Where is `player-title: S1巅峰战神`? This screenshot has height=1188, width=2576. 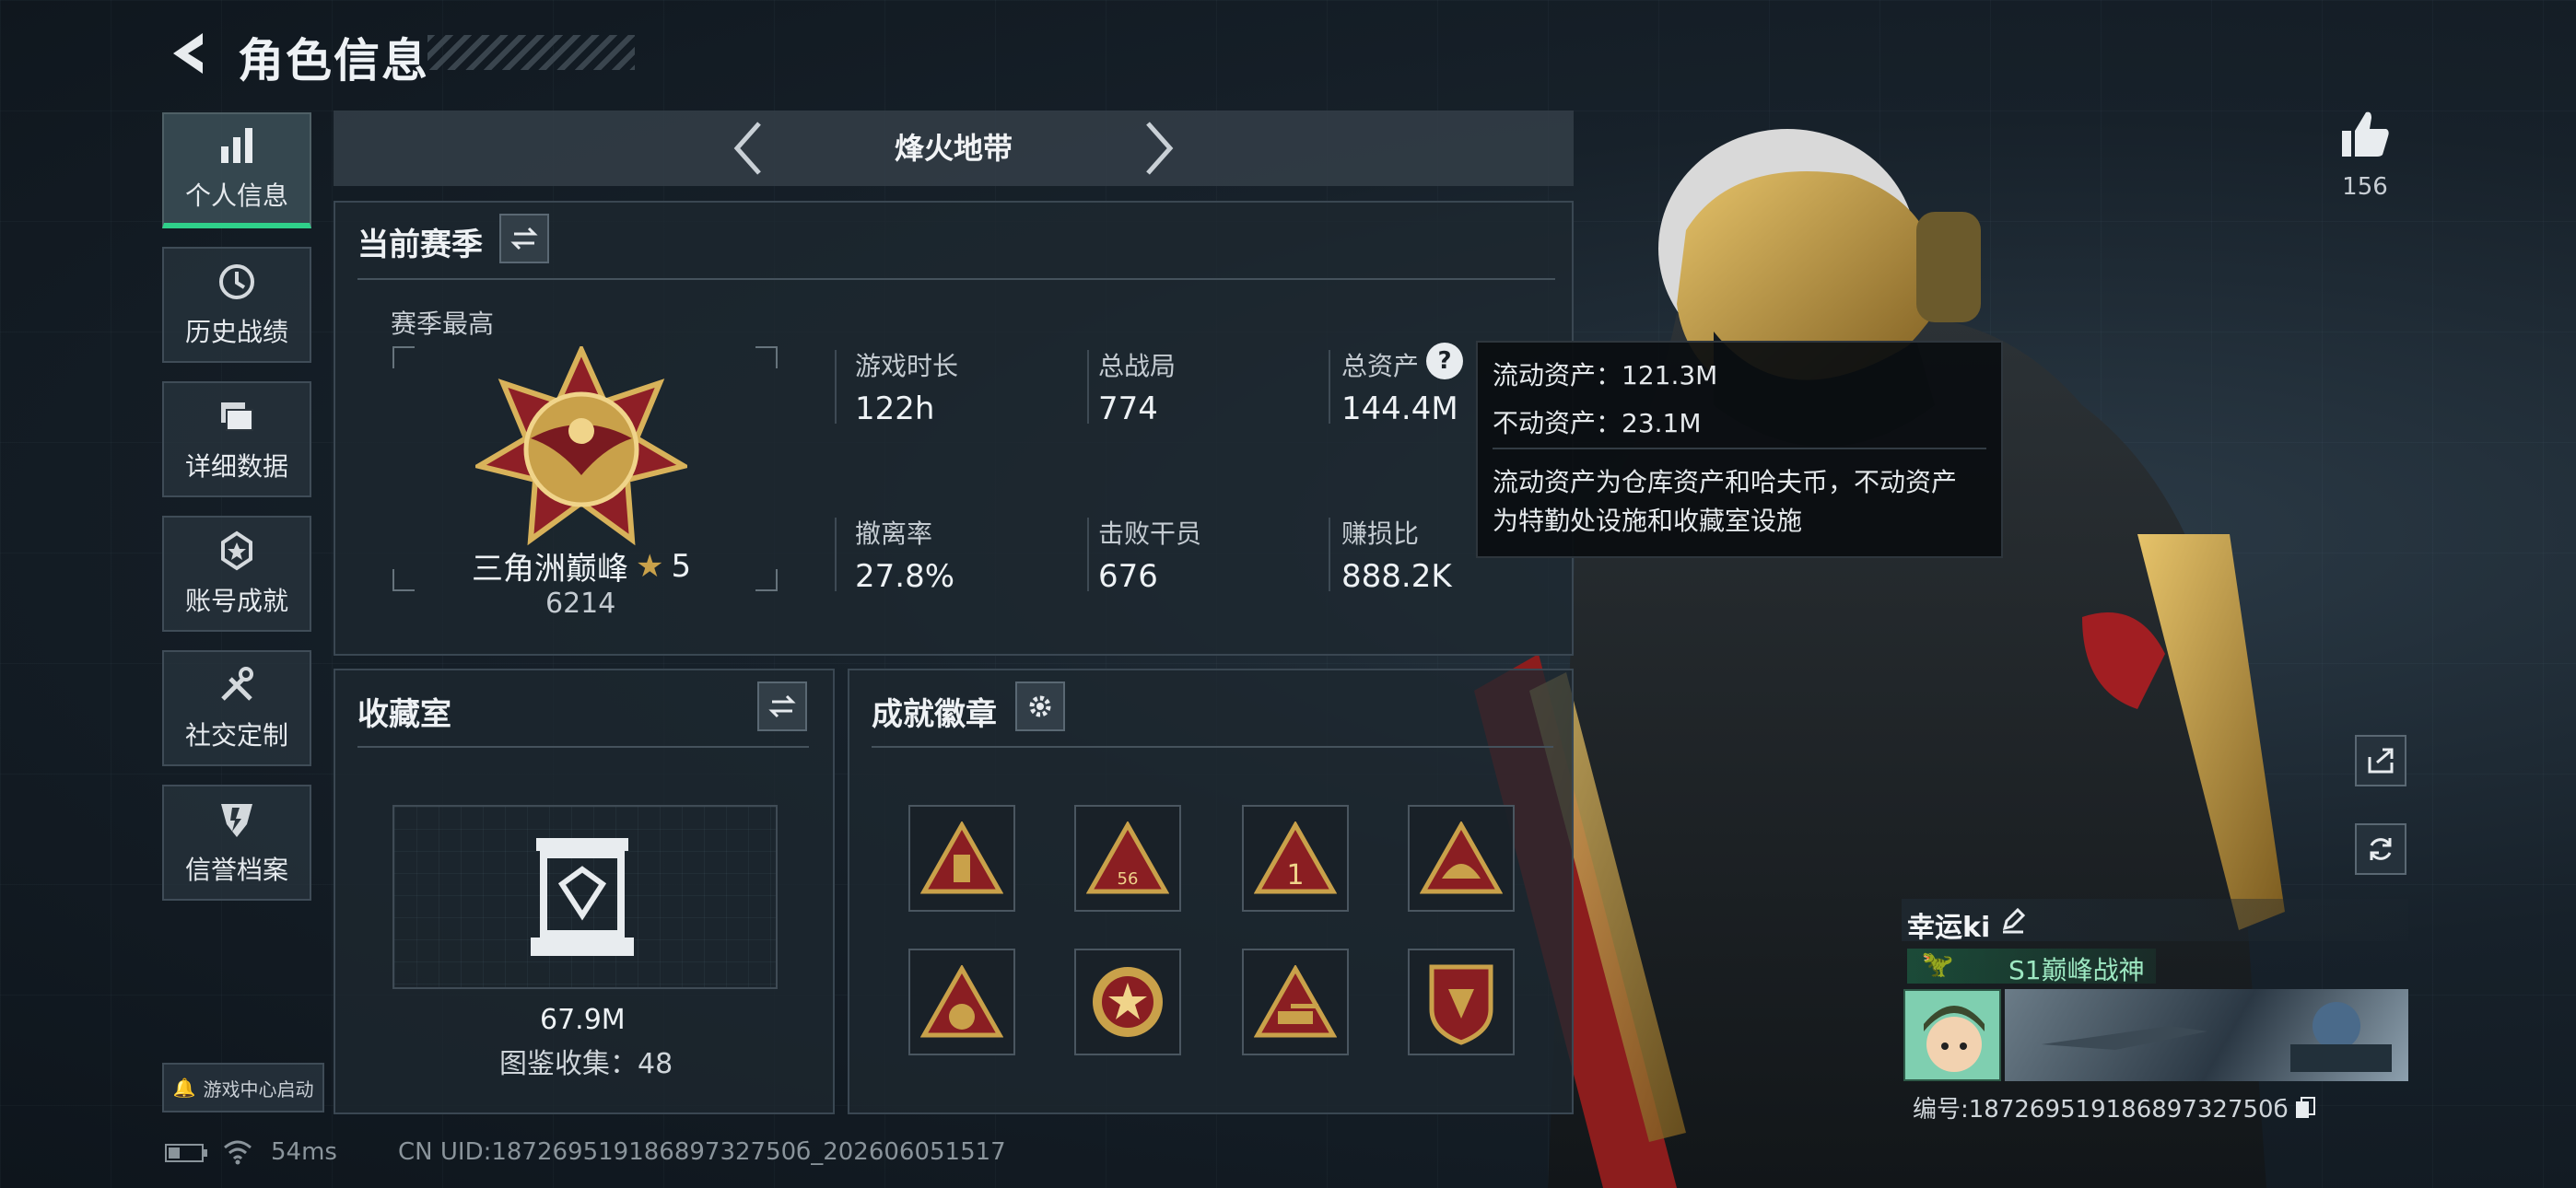 player-title: S1巅峰战神 is located at coordinates (2076, 970).